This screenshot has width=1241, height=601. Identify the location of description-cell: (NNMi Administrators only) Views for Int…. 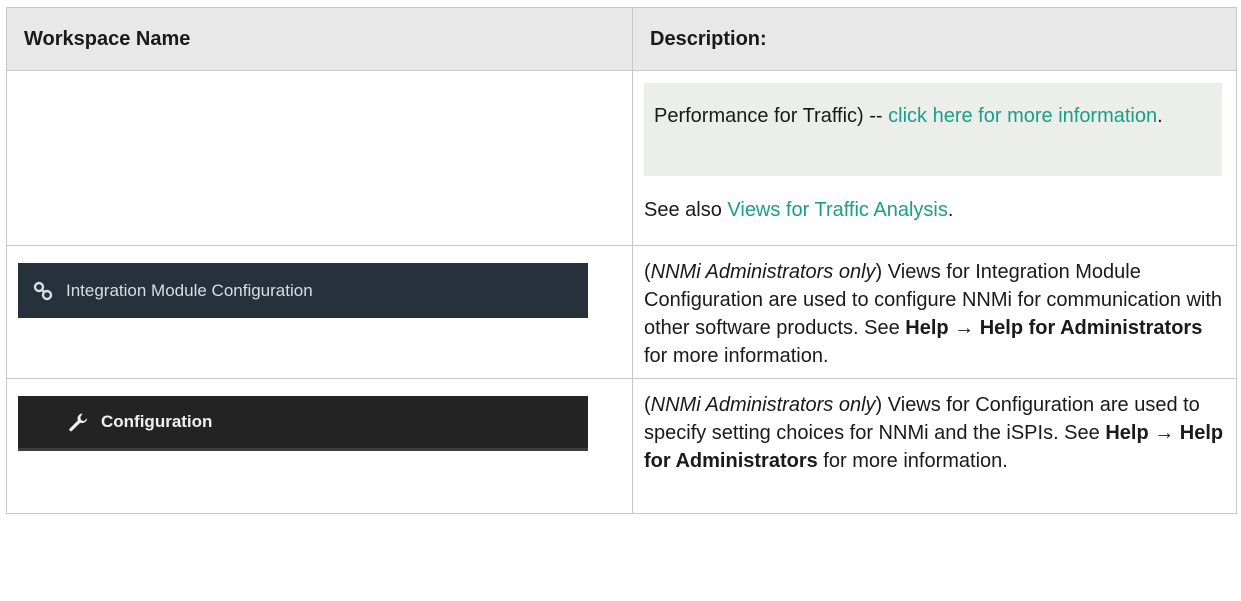
(934, 312).